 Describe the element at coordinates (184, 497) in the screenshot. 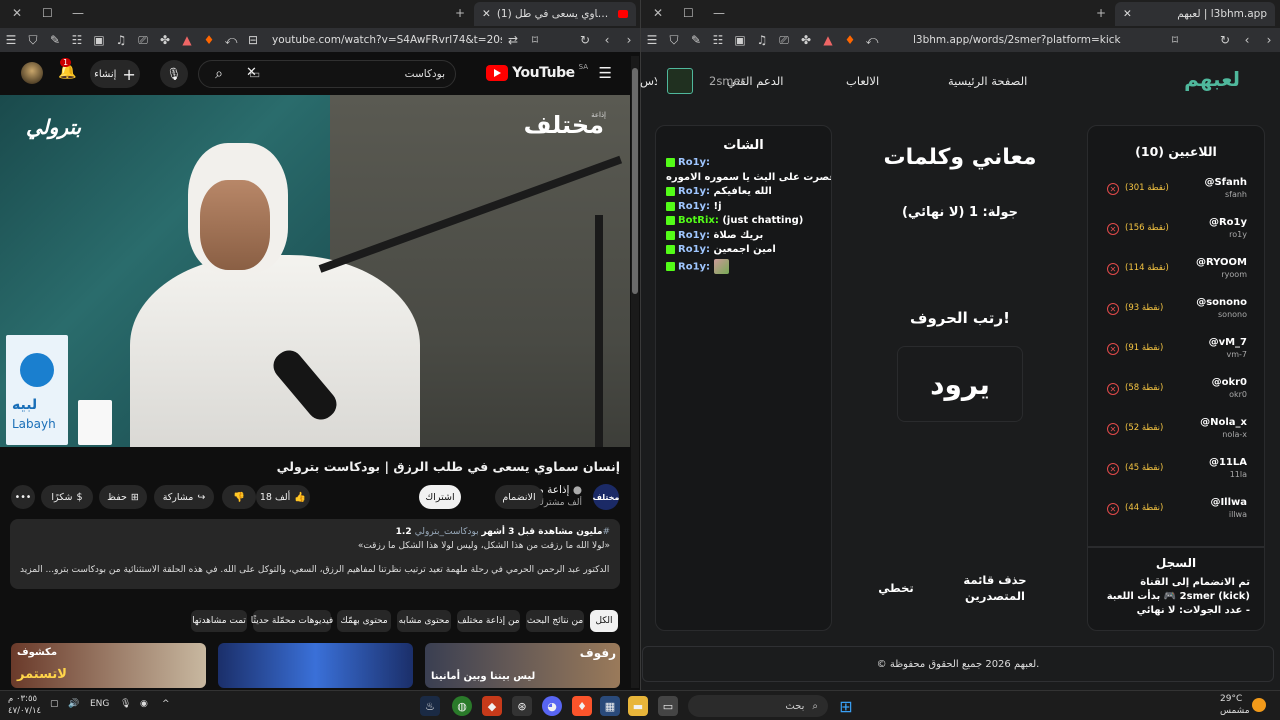

I see `share-button: مشاركة ↪` at that location.